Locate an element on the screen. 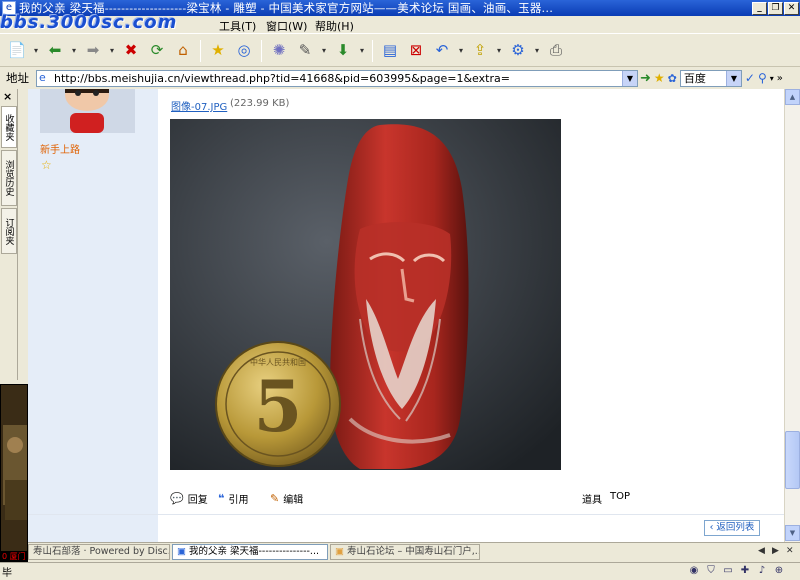 The image size is (800, 580). new-page-icon: 📄 is located at coordinates (17, 51).